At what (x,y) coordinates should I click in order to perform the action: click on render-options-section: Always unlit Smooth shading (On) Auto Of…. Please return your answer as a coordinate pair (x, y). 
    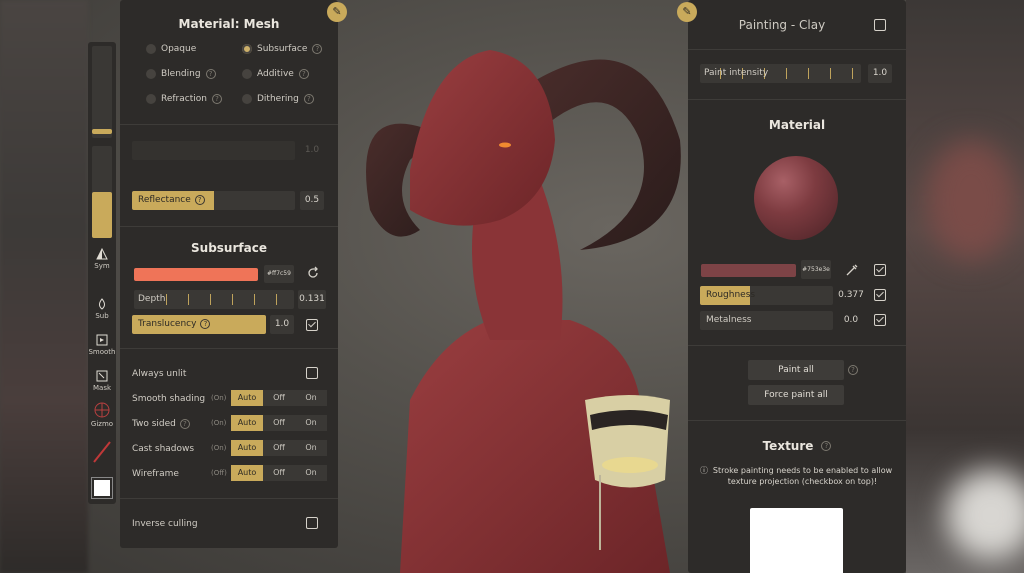
    Looking at the image, I should click on (229, 424).